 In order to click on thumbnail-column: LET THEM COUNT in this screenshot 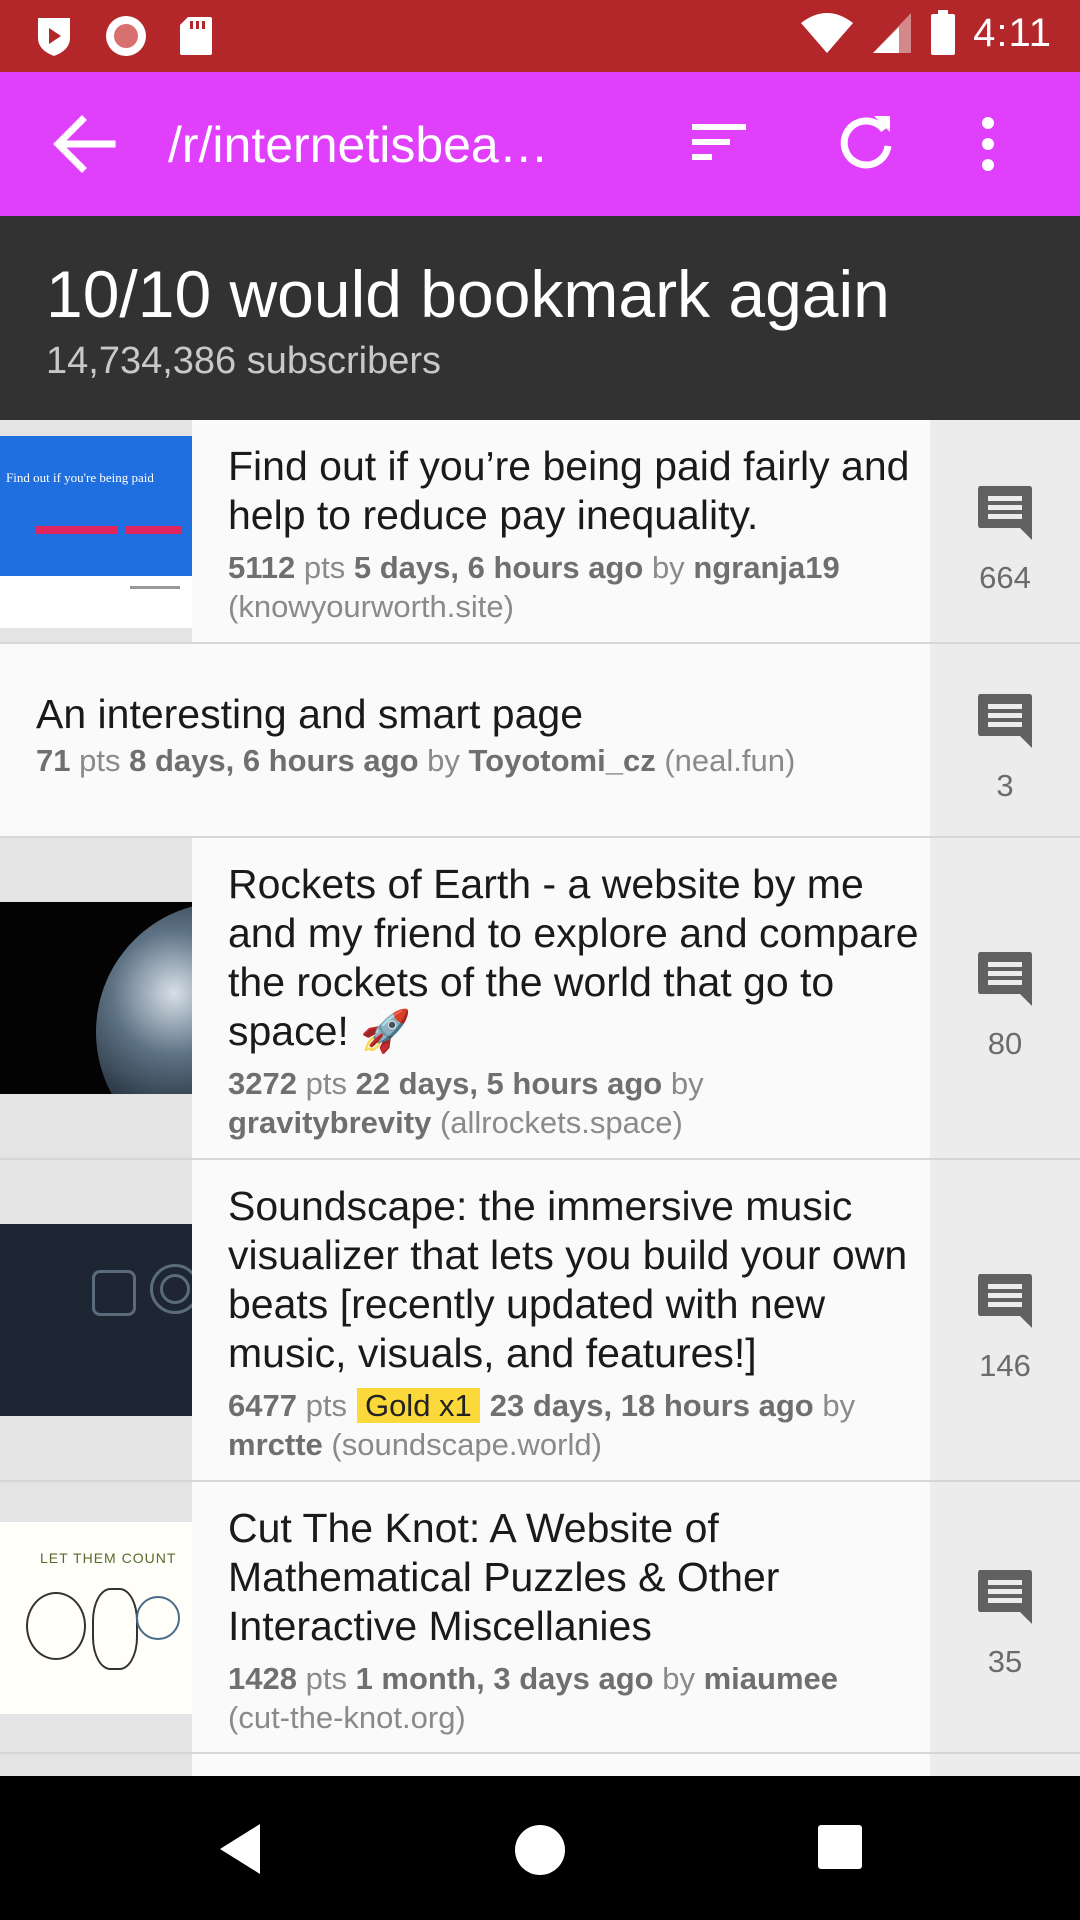, I will do `click(96, 1617)`.